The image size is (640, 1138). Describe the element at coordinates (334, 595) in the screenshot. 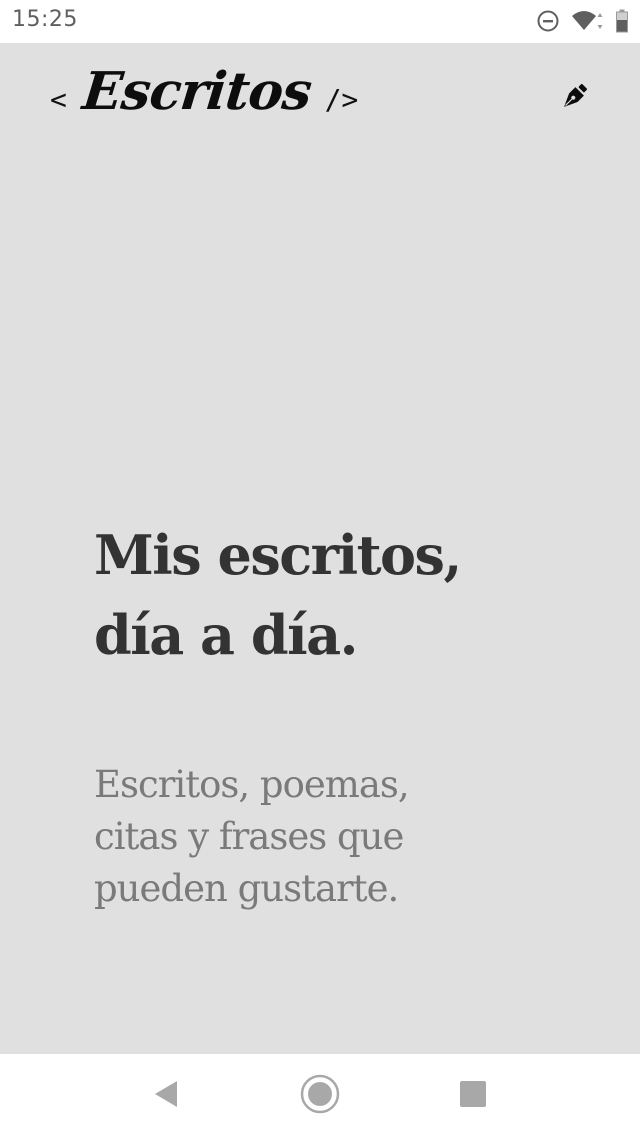

I see `hero-title: Mis escritos, día a día.` at that location.